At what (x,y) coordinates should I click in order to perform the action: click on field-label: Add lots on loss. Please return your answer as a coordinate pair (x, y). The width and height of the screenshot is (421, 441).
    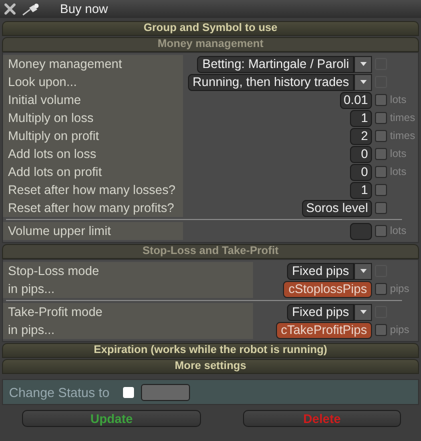
    Looking at the image, I should click on (52, 154).